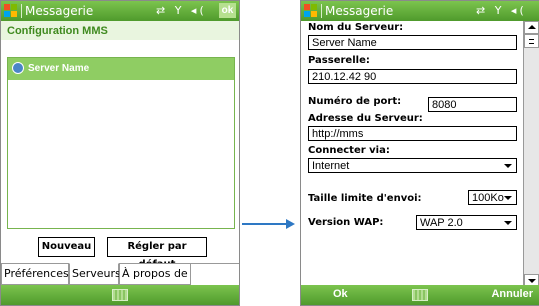 The image size is (539, 306). What do you see at coordinates (66, 247) in the screenshot?
I see `new-button: Nouveau` at bounding box center [66, 247].